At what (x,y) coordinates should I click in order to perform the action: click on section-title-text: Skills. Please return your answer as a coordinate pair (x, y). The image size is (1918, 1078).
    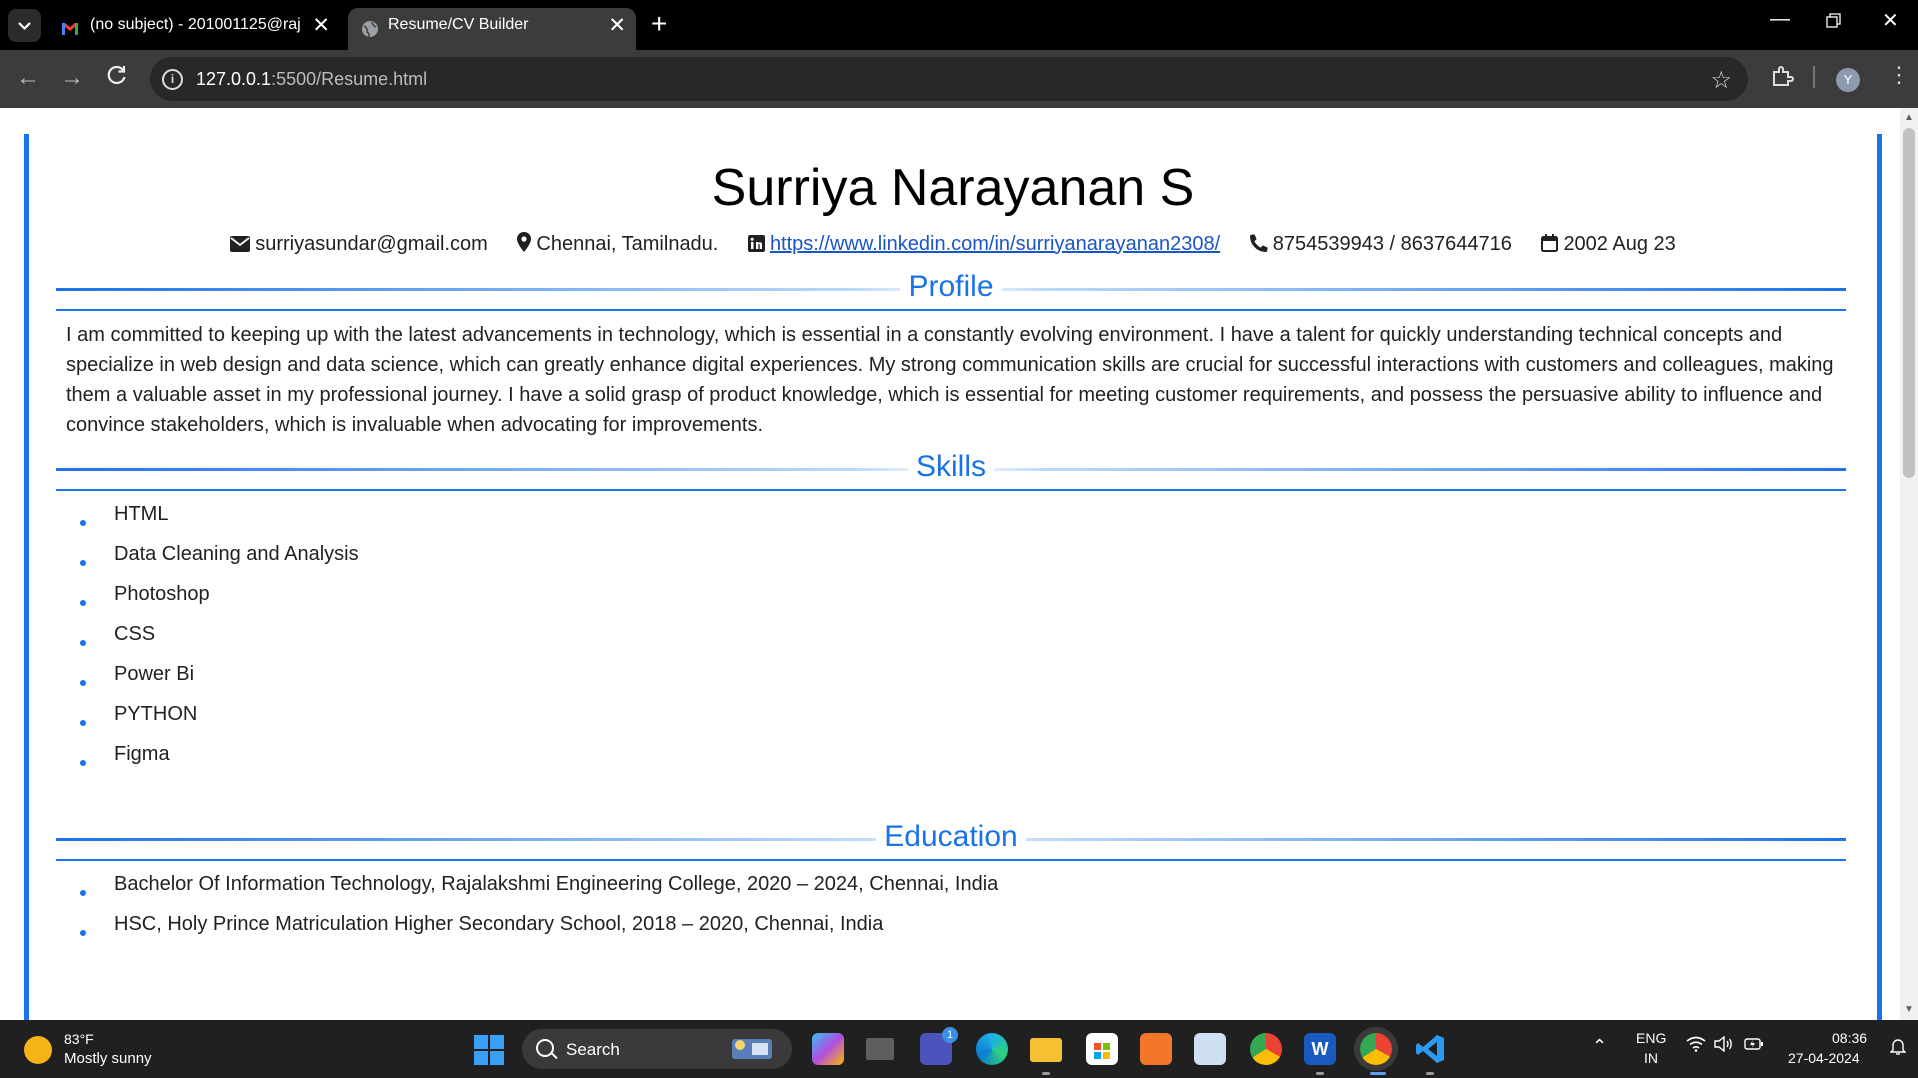
    Looking at the image, I should click on (950, 466).